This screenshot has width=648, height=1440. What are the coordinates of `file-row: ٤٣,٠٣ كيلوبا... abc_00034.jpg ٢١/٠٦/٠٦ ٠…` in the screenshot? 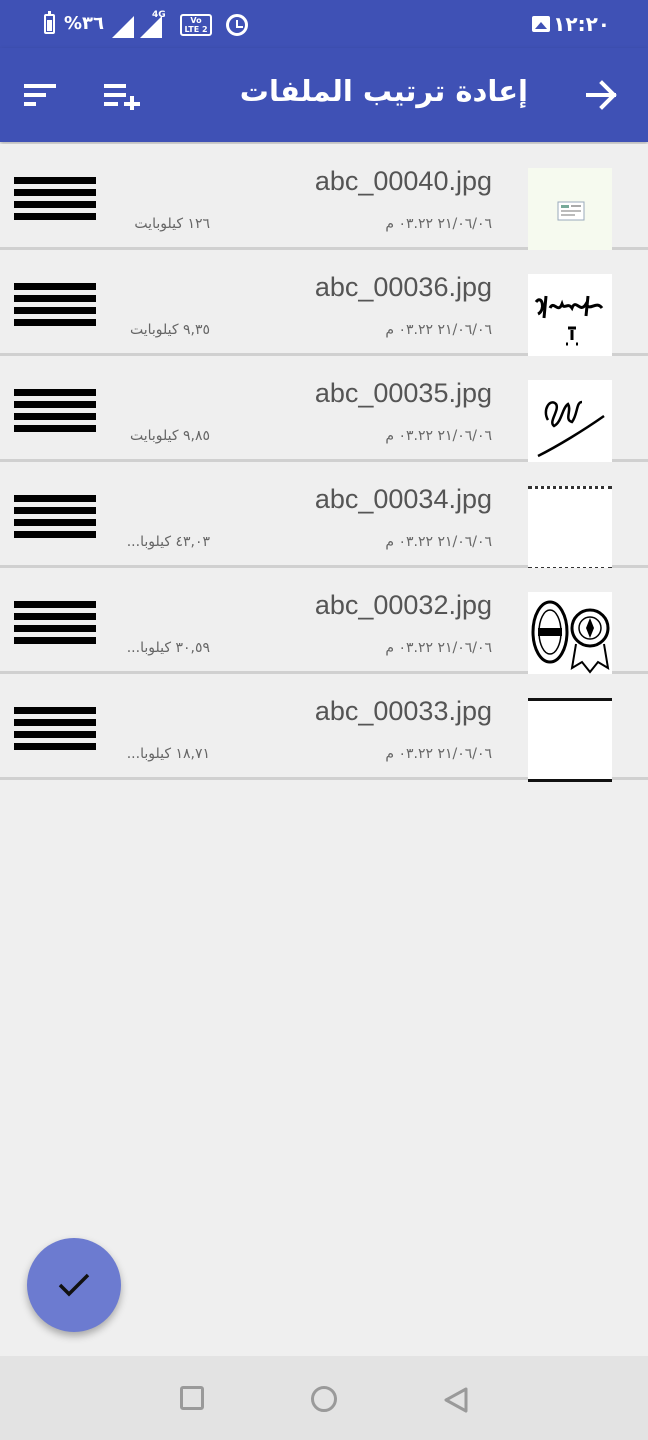 It's located at (324, 516).